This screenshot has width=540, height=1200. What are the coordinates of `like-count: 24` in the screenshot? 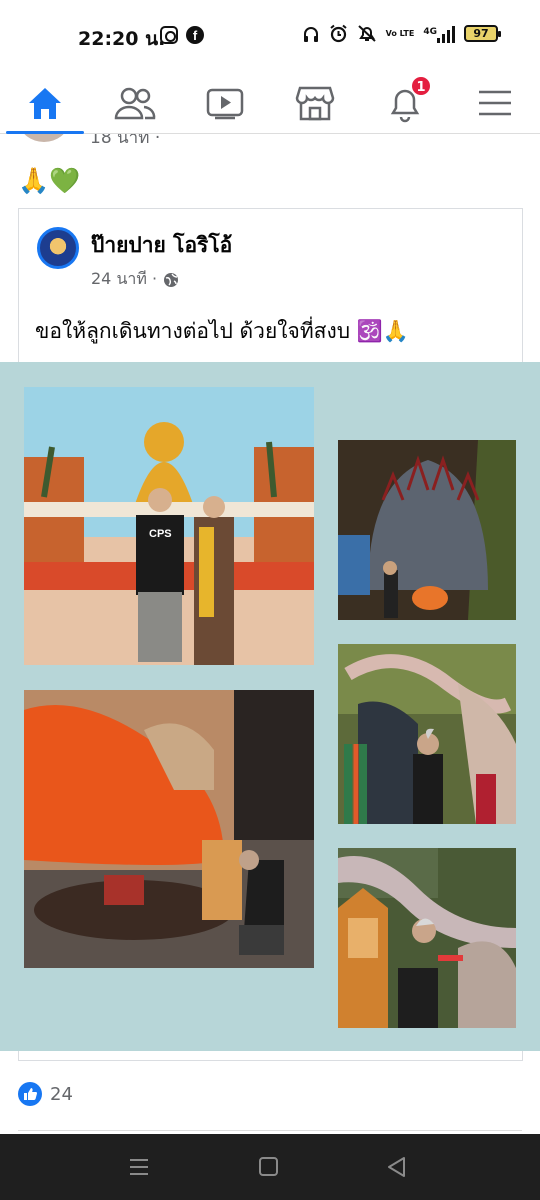 It's located at (61, 1094).